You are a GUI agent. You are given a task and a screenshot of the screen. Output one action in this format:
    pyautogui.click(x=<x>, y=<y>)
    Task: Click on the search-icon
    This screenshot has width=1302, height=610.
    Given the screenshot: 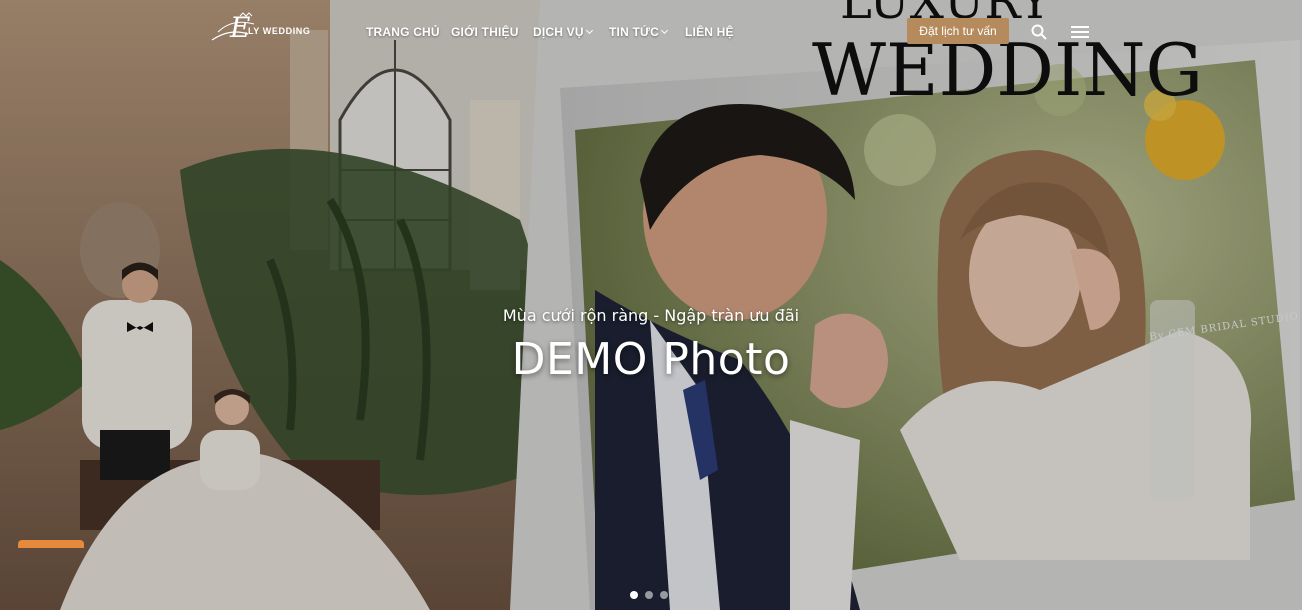 What is the action you would take?
    pyautogui.click(x=1039, y=32)
    